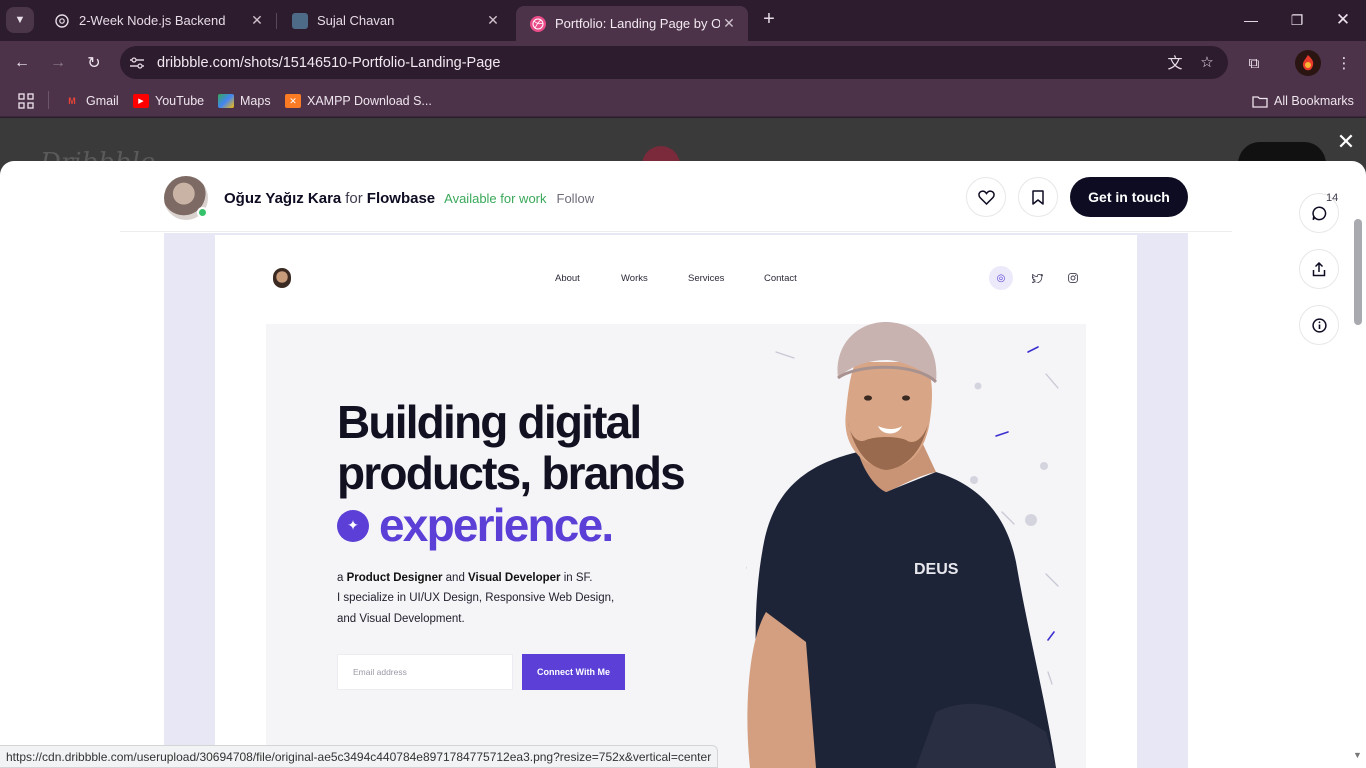 The height and width of the screenshot is (768, 1366). I want to click on tab-title: Sujal Chavan, so click(356, 20).